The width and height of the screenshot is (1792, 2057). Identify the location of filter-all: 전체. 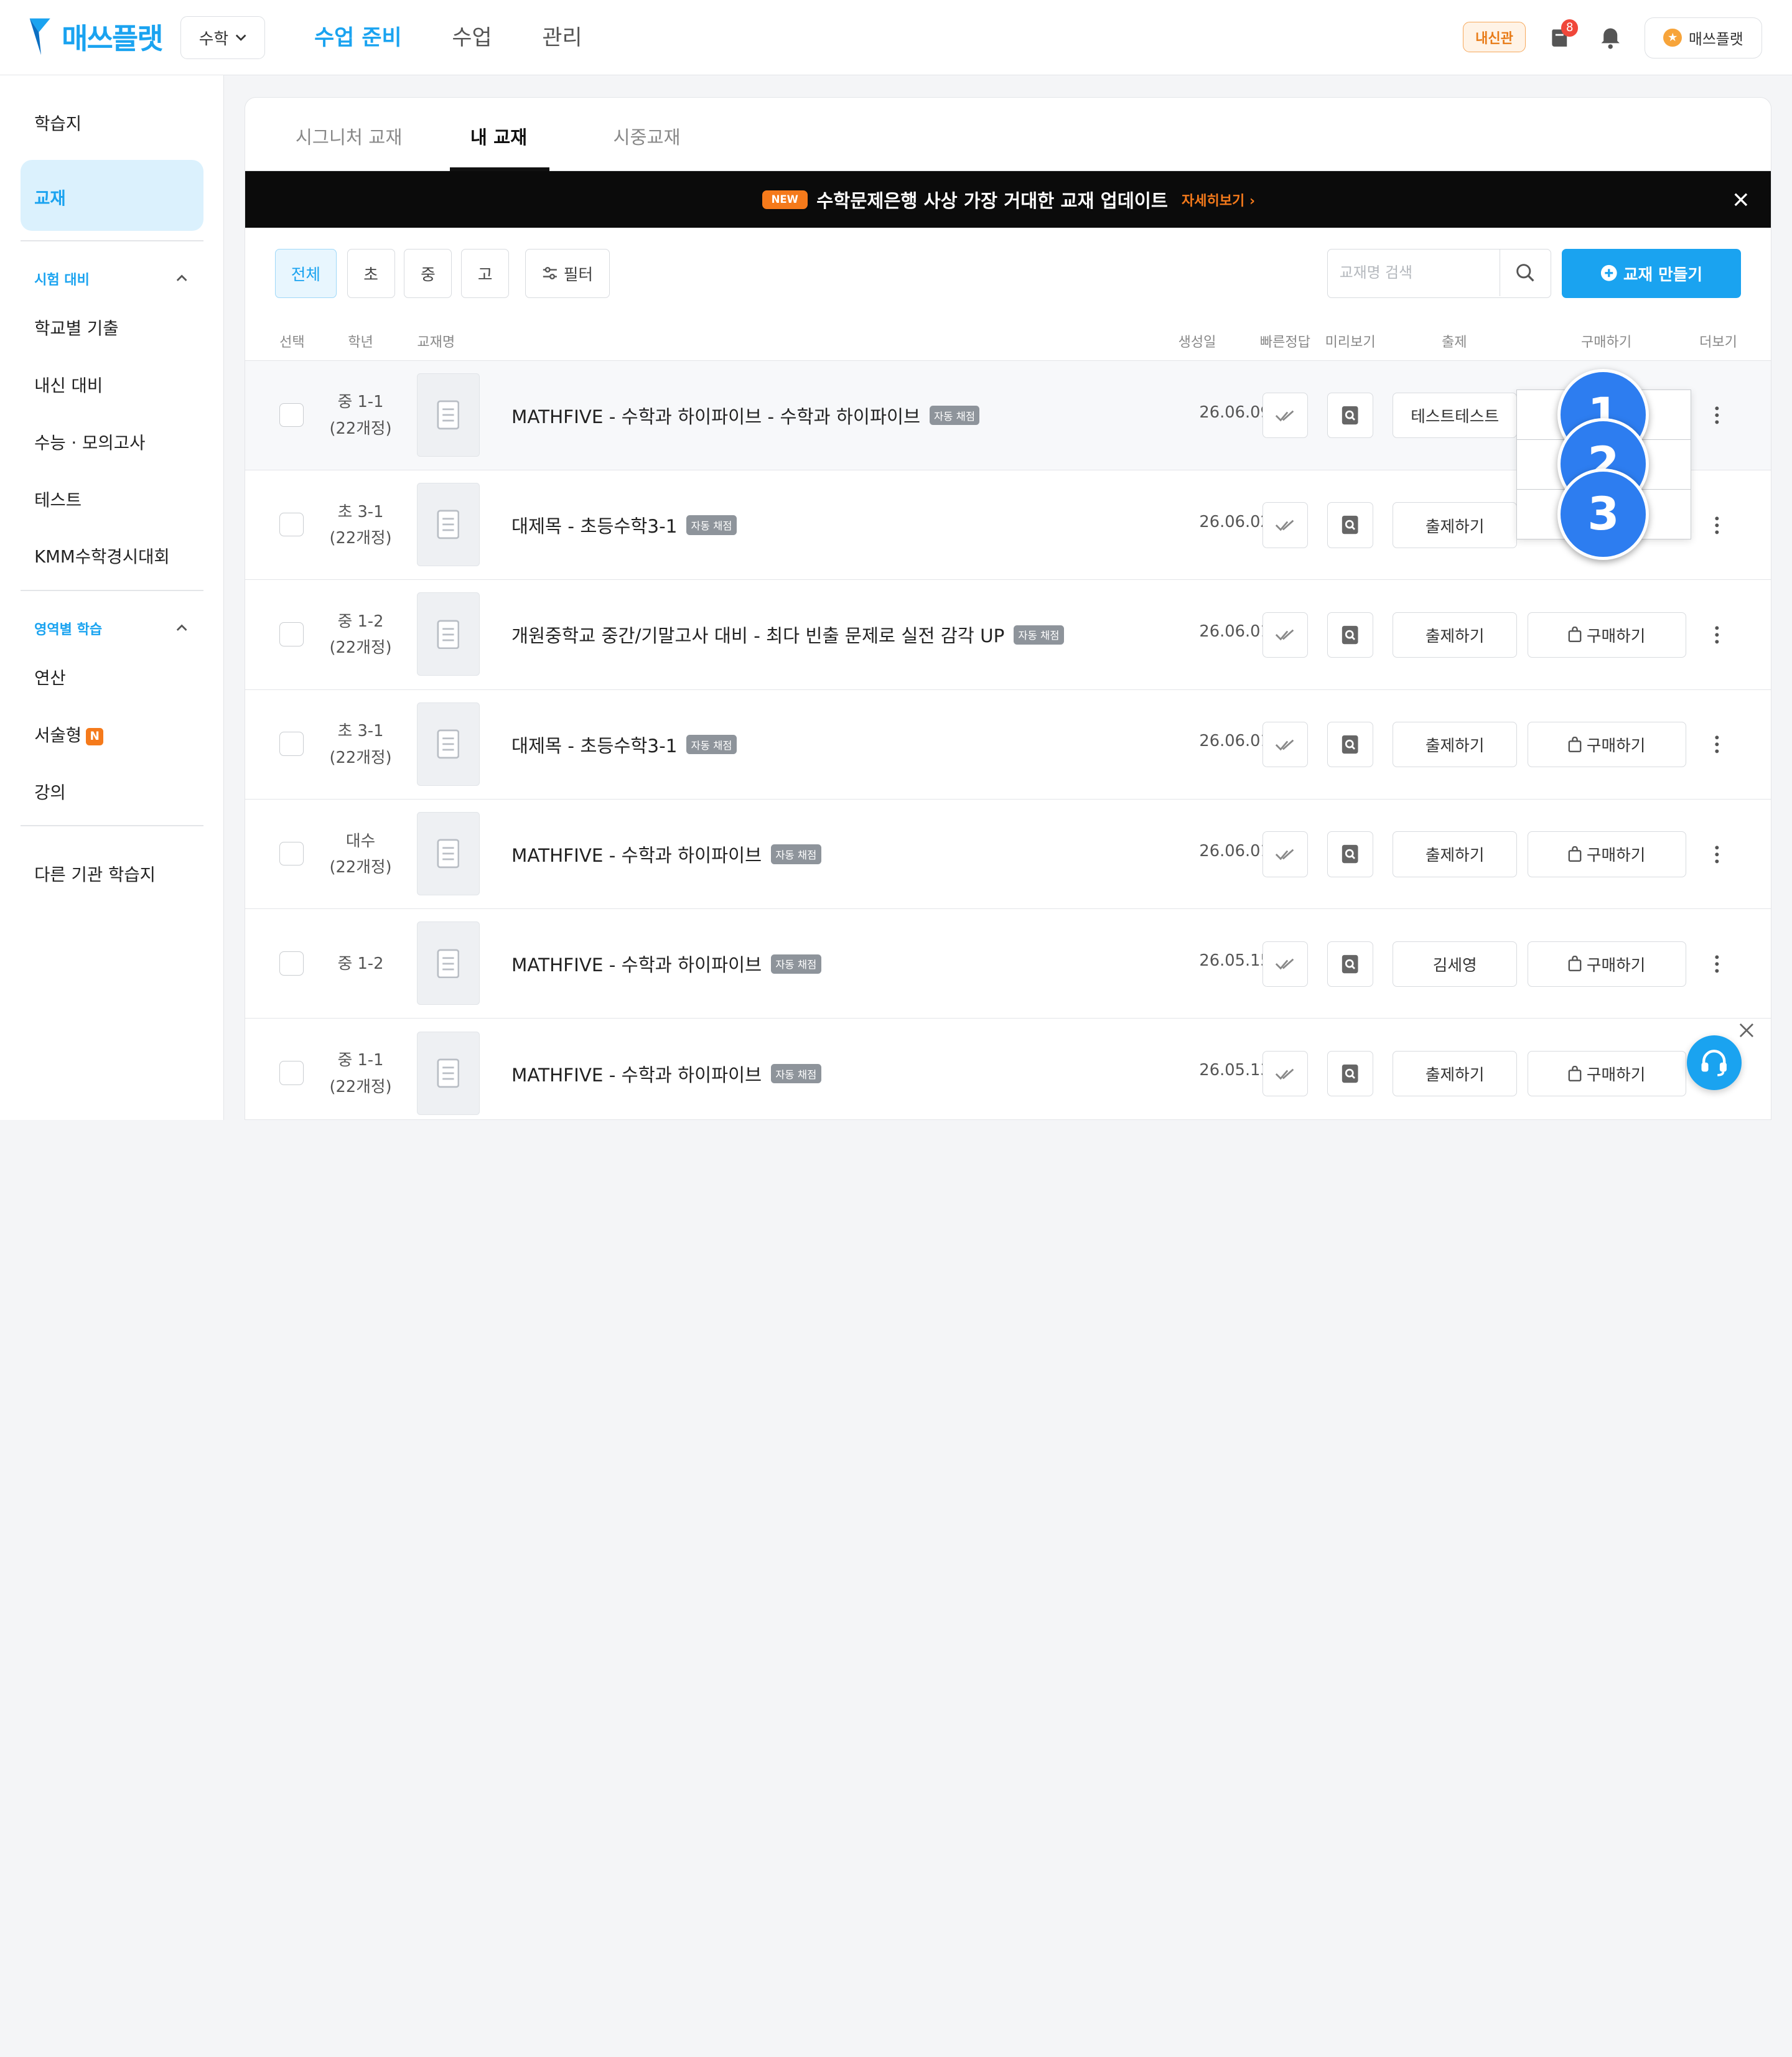
(305, 273).